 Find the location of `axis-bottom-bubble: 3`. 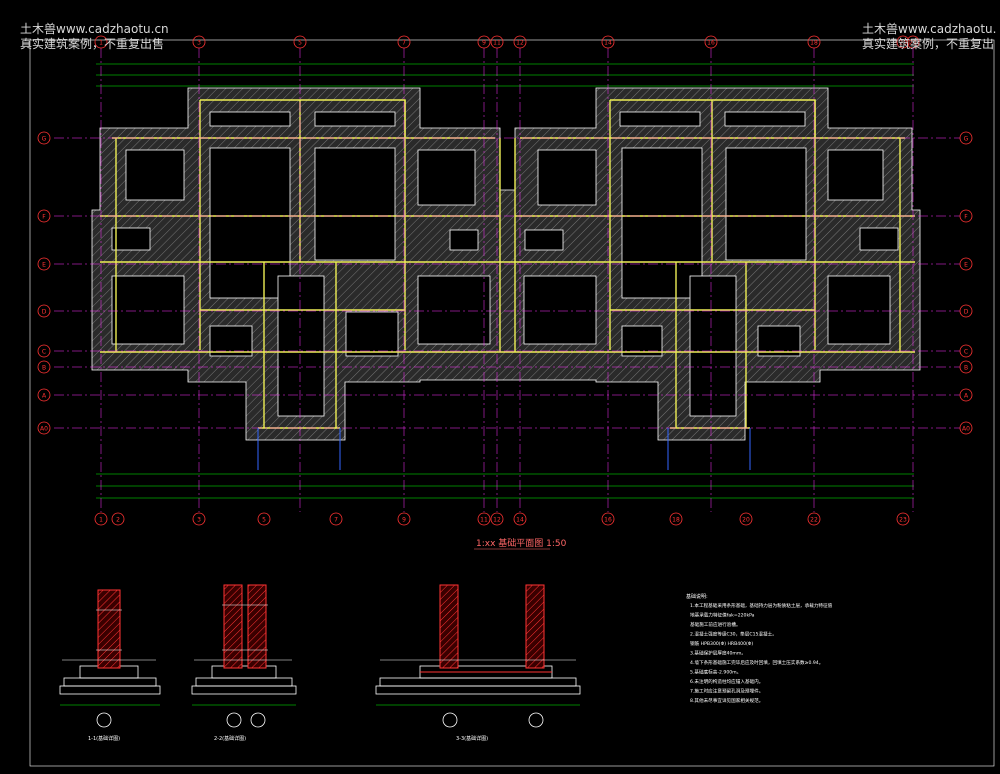

axis-bottom-bubble: 3 is located at coordinates (199, 519).